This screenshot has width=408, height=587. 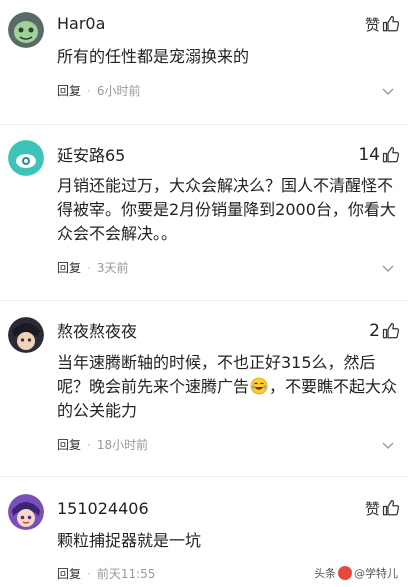 I want to click on watermark: 头条 @学特儿, so click(x=356, y=573).